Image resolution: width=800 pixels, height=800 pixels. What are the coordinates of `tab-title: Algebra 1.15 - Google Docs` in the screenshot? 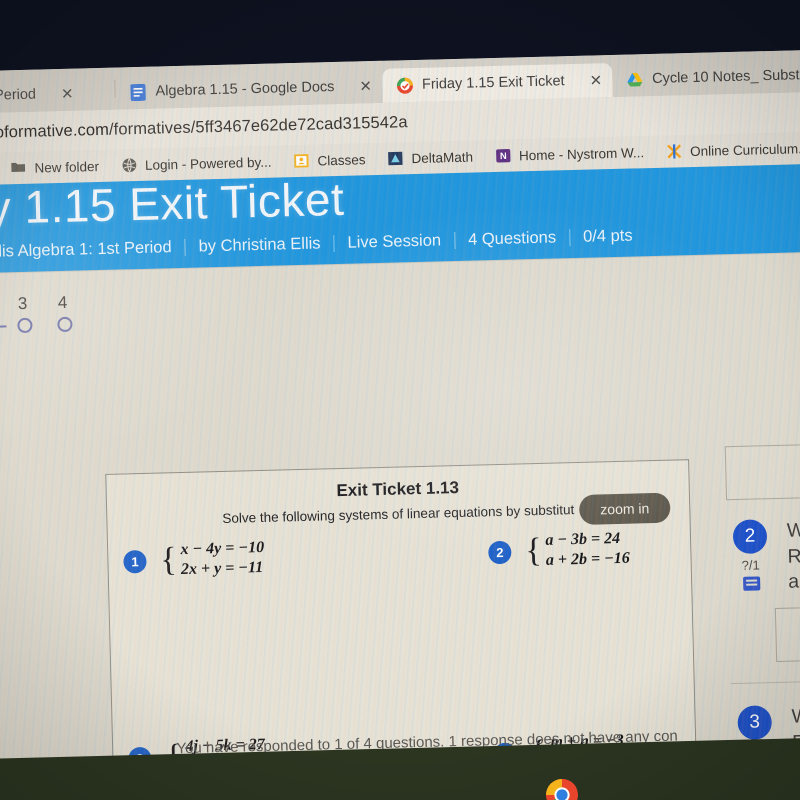 It's located at (245, 89).